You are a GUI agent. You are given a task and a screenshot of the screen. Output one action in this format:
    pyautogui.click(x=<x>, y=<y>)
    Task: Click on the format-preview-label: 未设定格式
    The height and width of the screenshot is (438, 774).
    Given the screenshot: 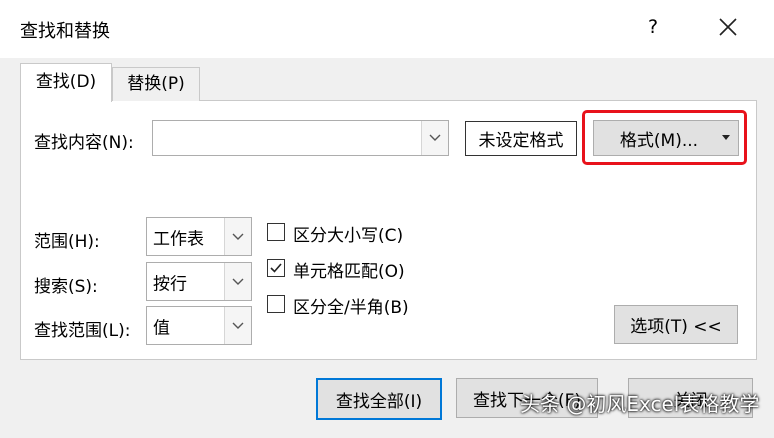 What is the action you would take?
    pyautogui.click(x=521, y=141)
    